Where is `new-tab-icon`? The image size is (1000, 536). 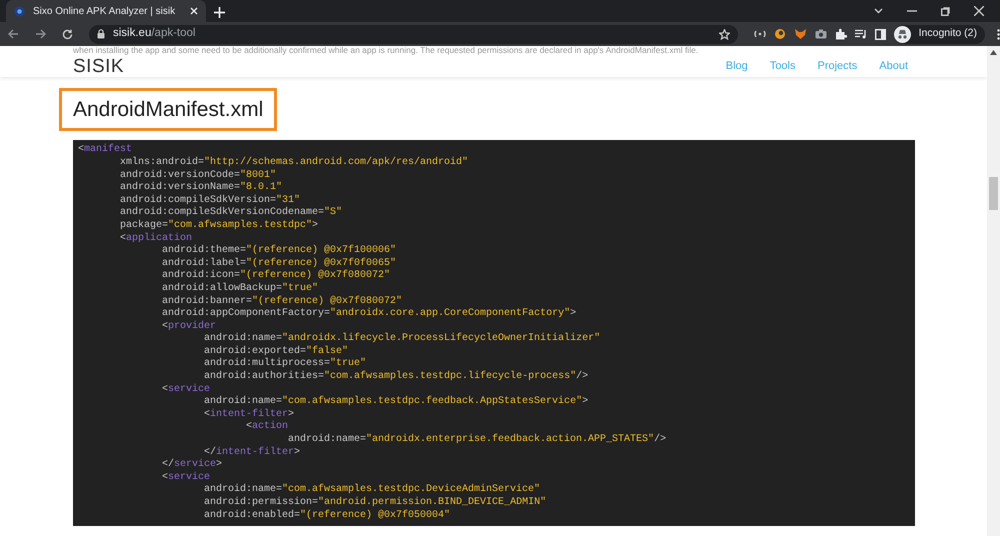
new-tab-icon is located at coordinates (219, 12).